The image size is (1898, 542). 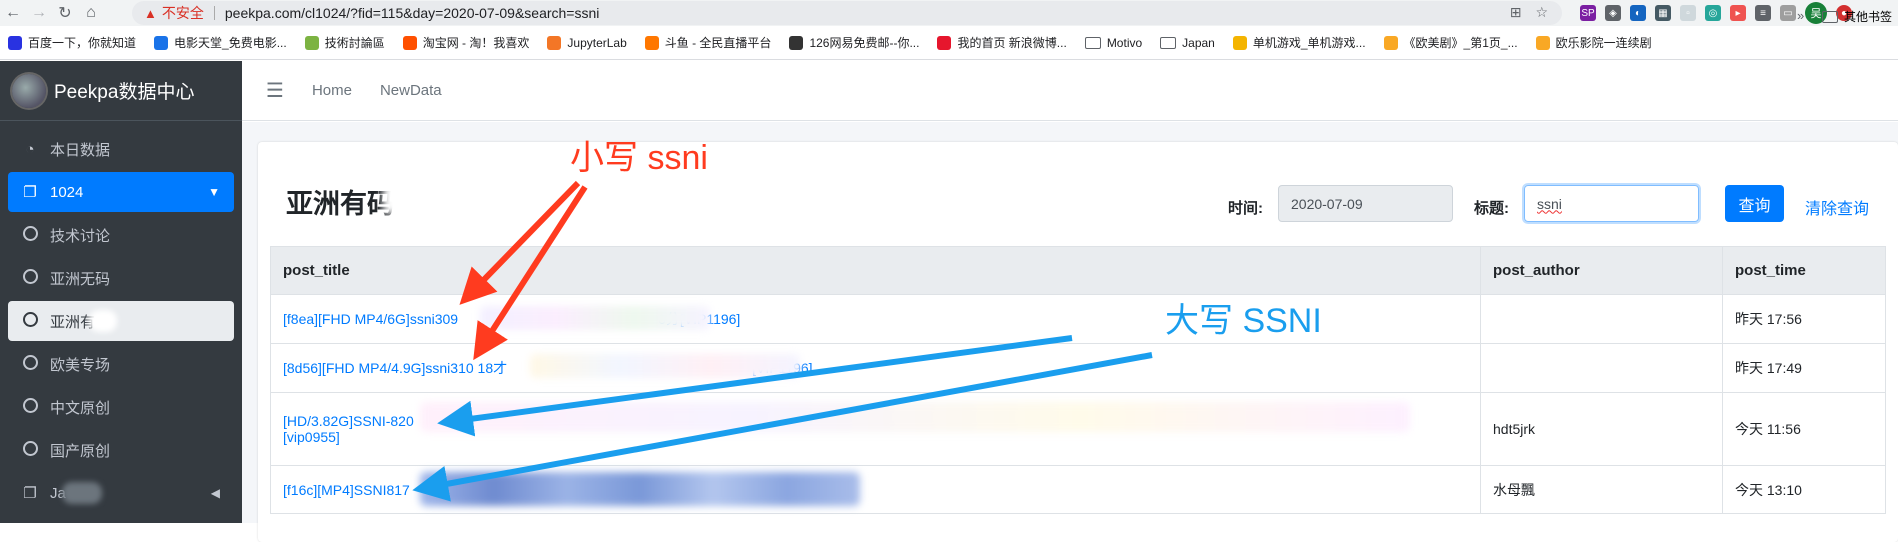 I want to click on bookmark-label: 欧乐影院一连续剧, so click(x=1603, y=43).